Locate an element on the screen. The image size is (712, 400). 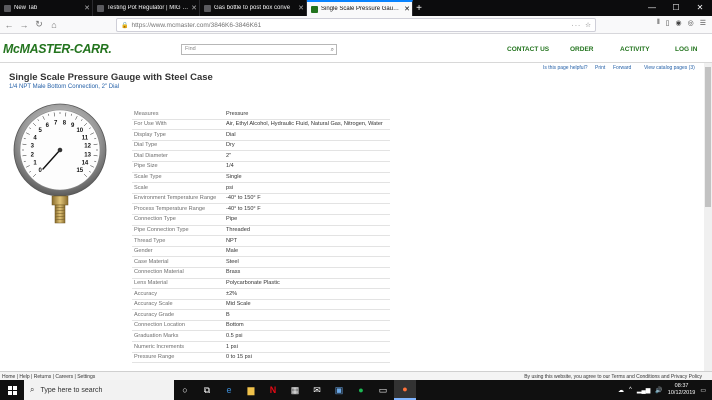
spec-value: Male is located at coordinates (307, 252).